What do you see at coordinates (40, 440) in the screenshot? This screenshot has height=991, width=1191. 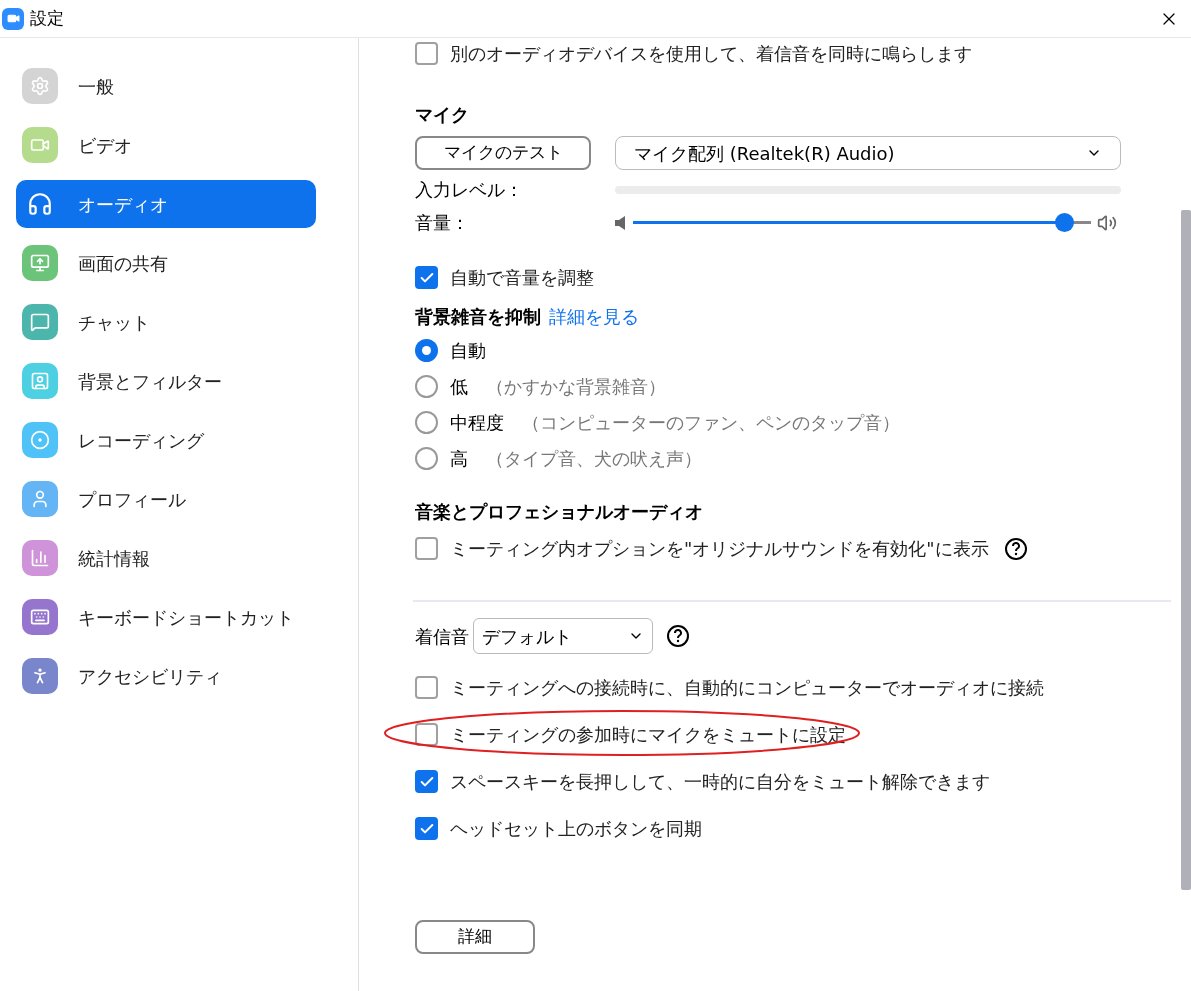 I see `record-icon` at bounding box center [40, 440].